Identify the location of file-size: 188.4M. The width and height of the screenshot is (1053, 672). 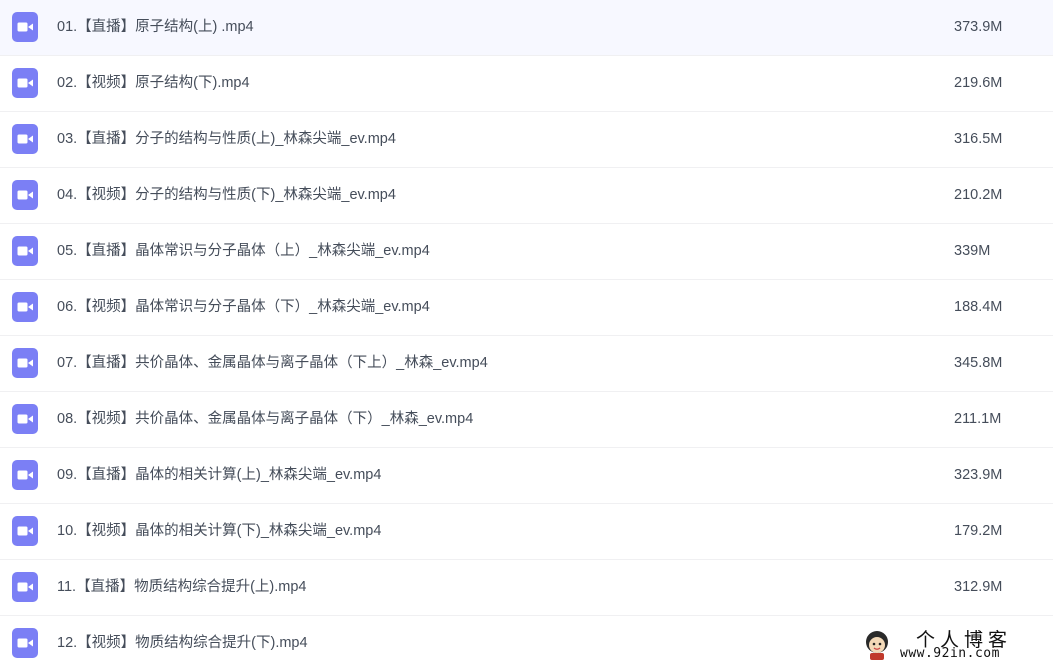
(978, 307).